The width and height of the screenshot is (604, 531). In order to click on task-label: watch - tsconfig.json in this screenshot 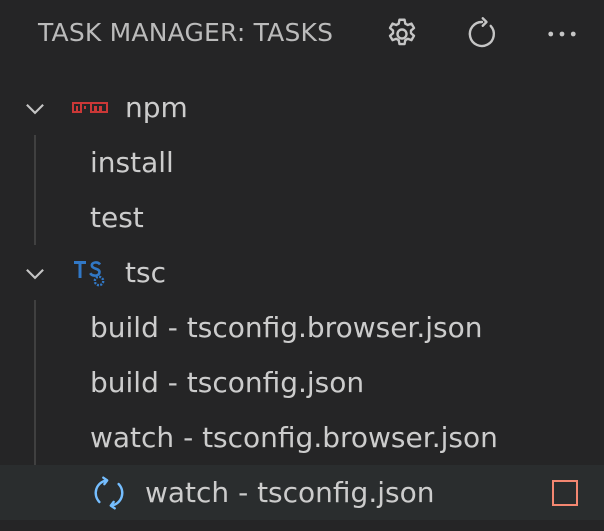, I will do `click(290, 492)`.